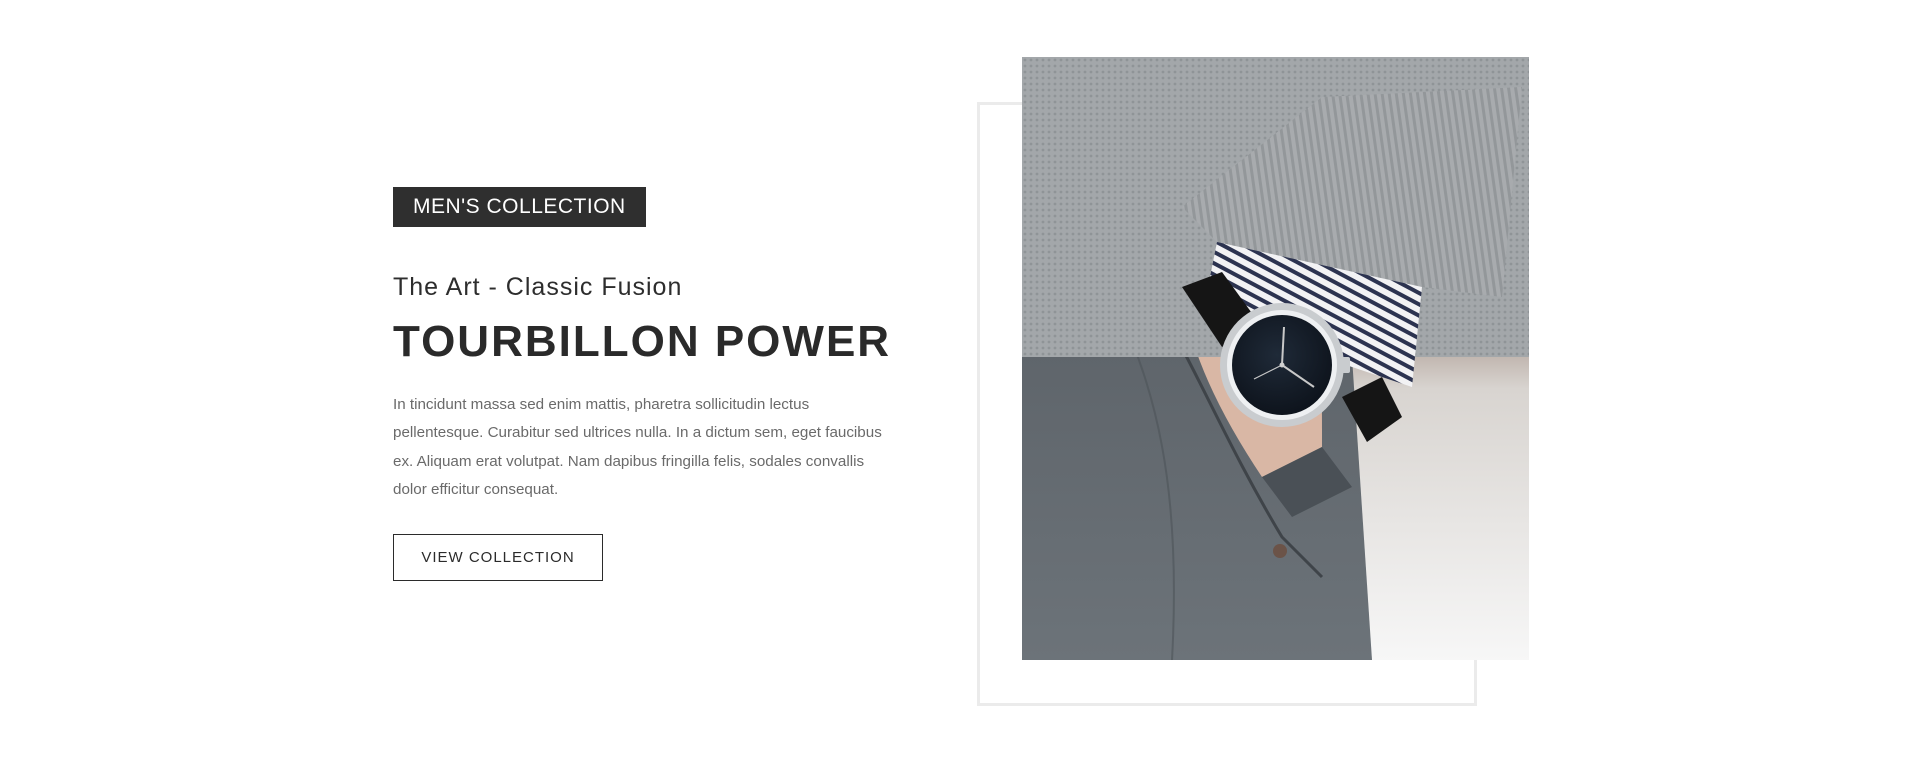  What do you see at coordinates (519, 207) in the screenshot?
I see `collection-badge: MEN'S COLLECTION` at bounding box center [519, 207].